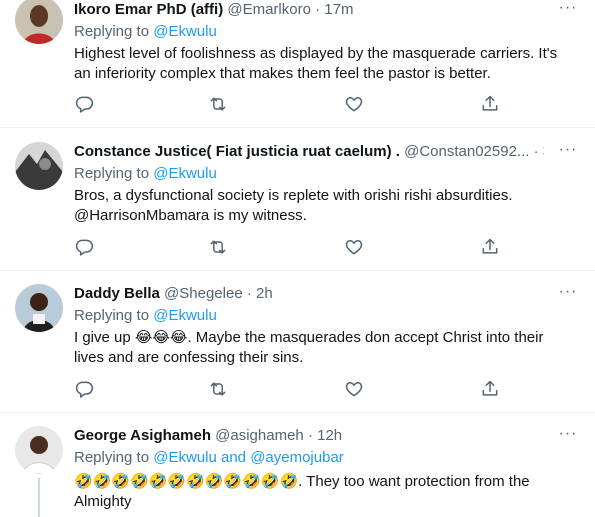  What do you see at coordinates (117, 293) in the screenshot?
I see `display-name: Daddy Bella` at bounding box center [117, 293].